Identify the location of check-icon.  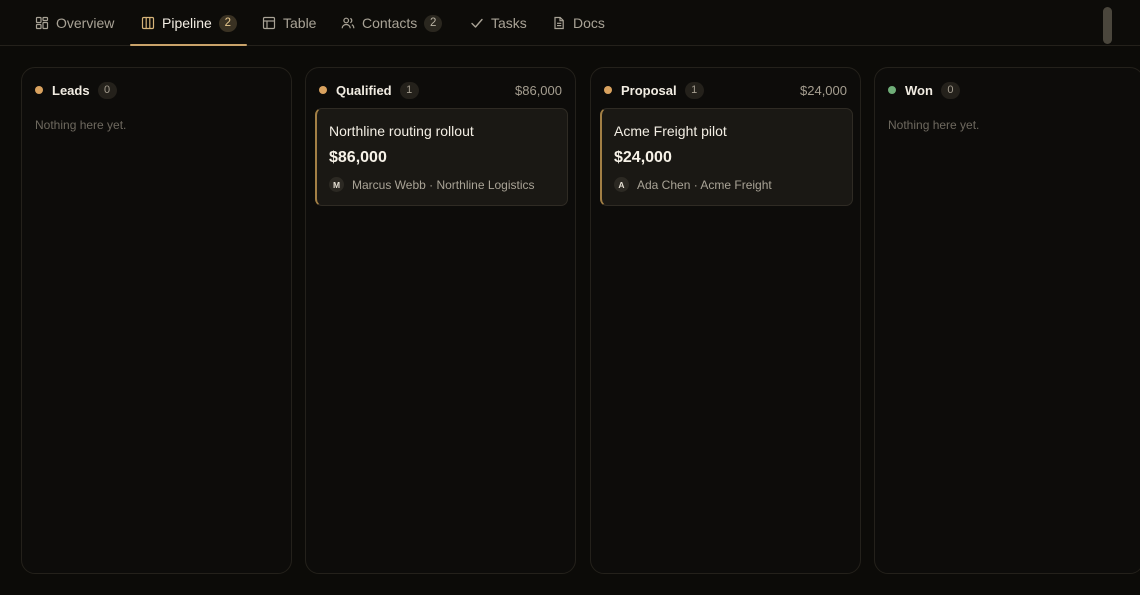
(477, 23).